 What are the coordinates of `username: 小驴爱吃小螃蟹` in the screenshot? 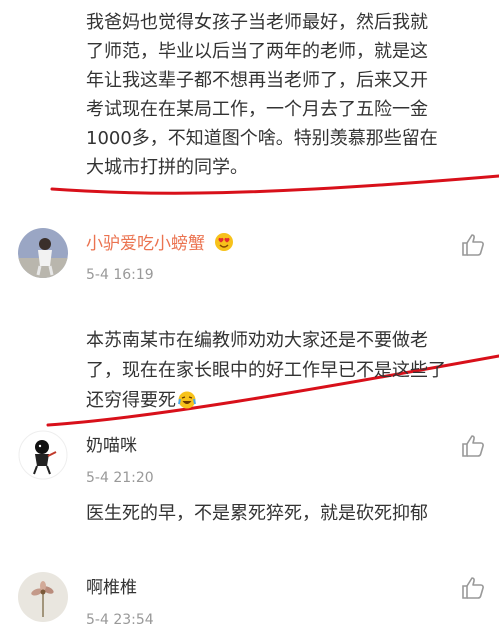 It's located at (160, 243).